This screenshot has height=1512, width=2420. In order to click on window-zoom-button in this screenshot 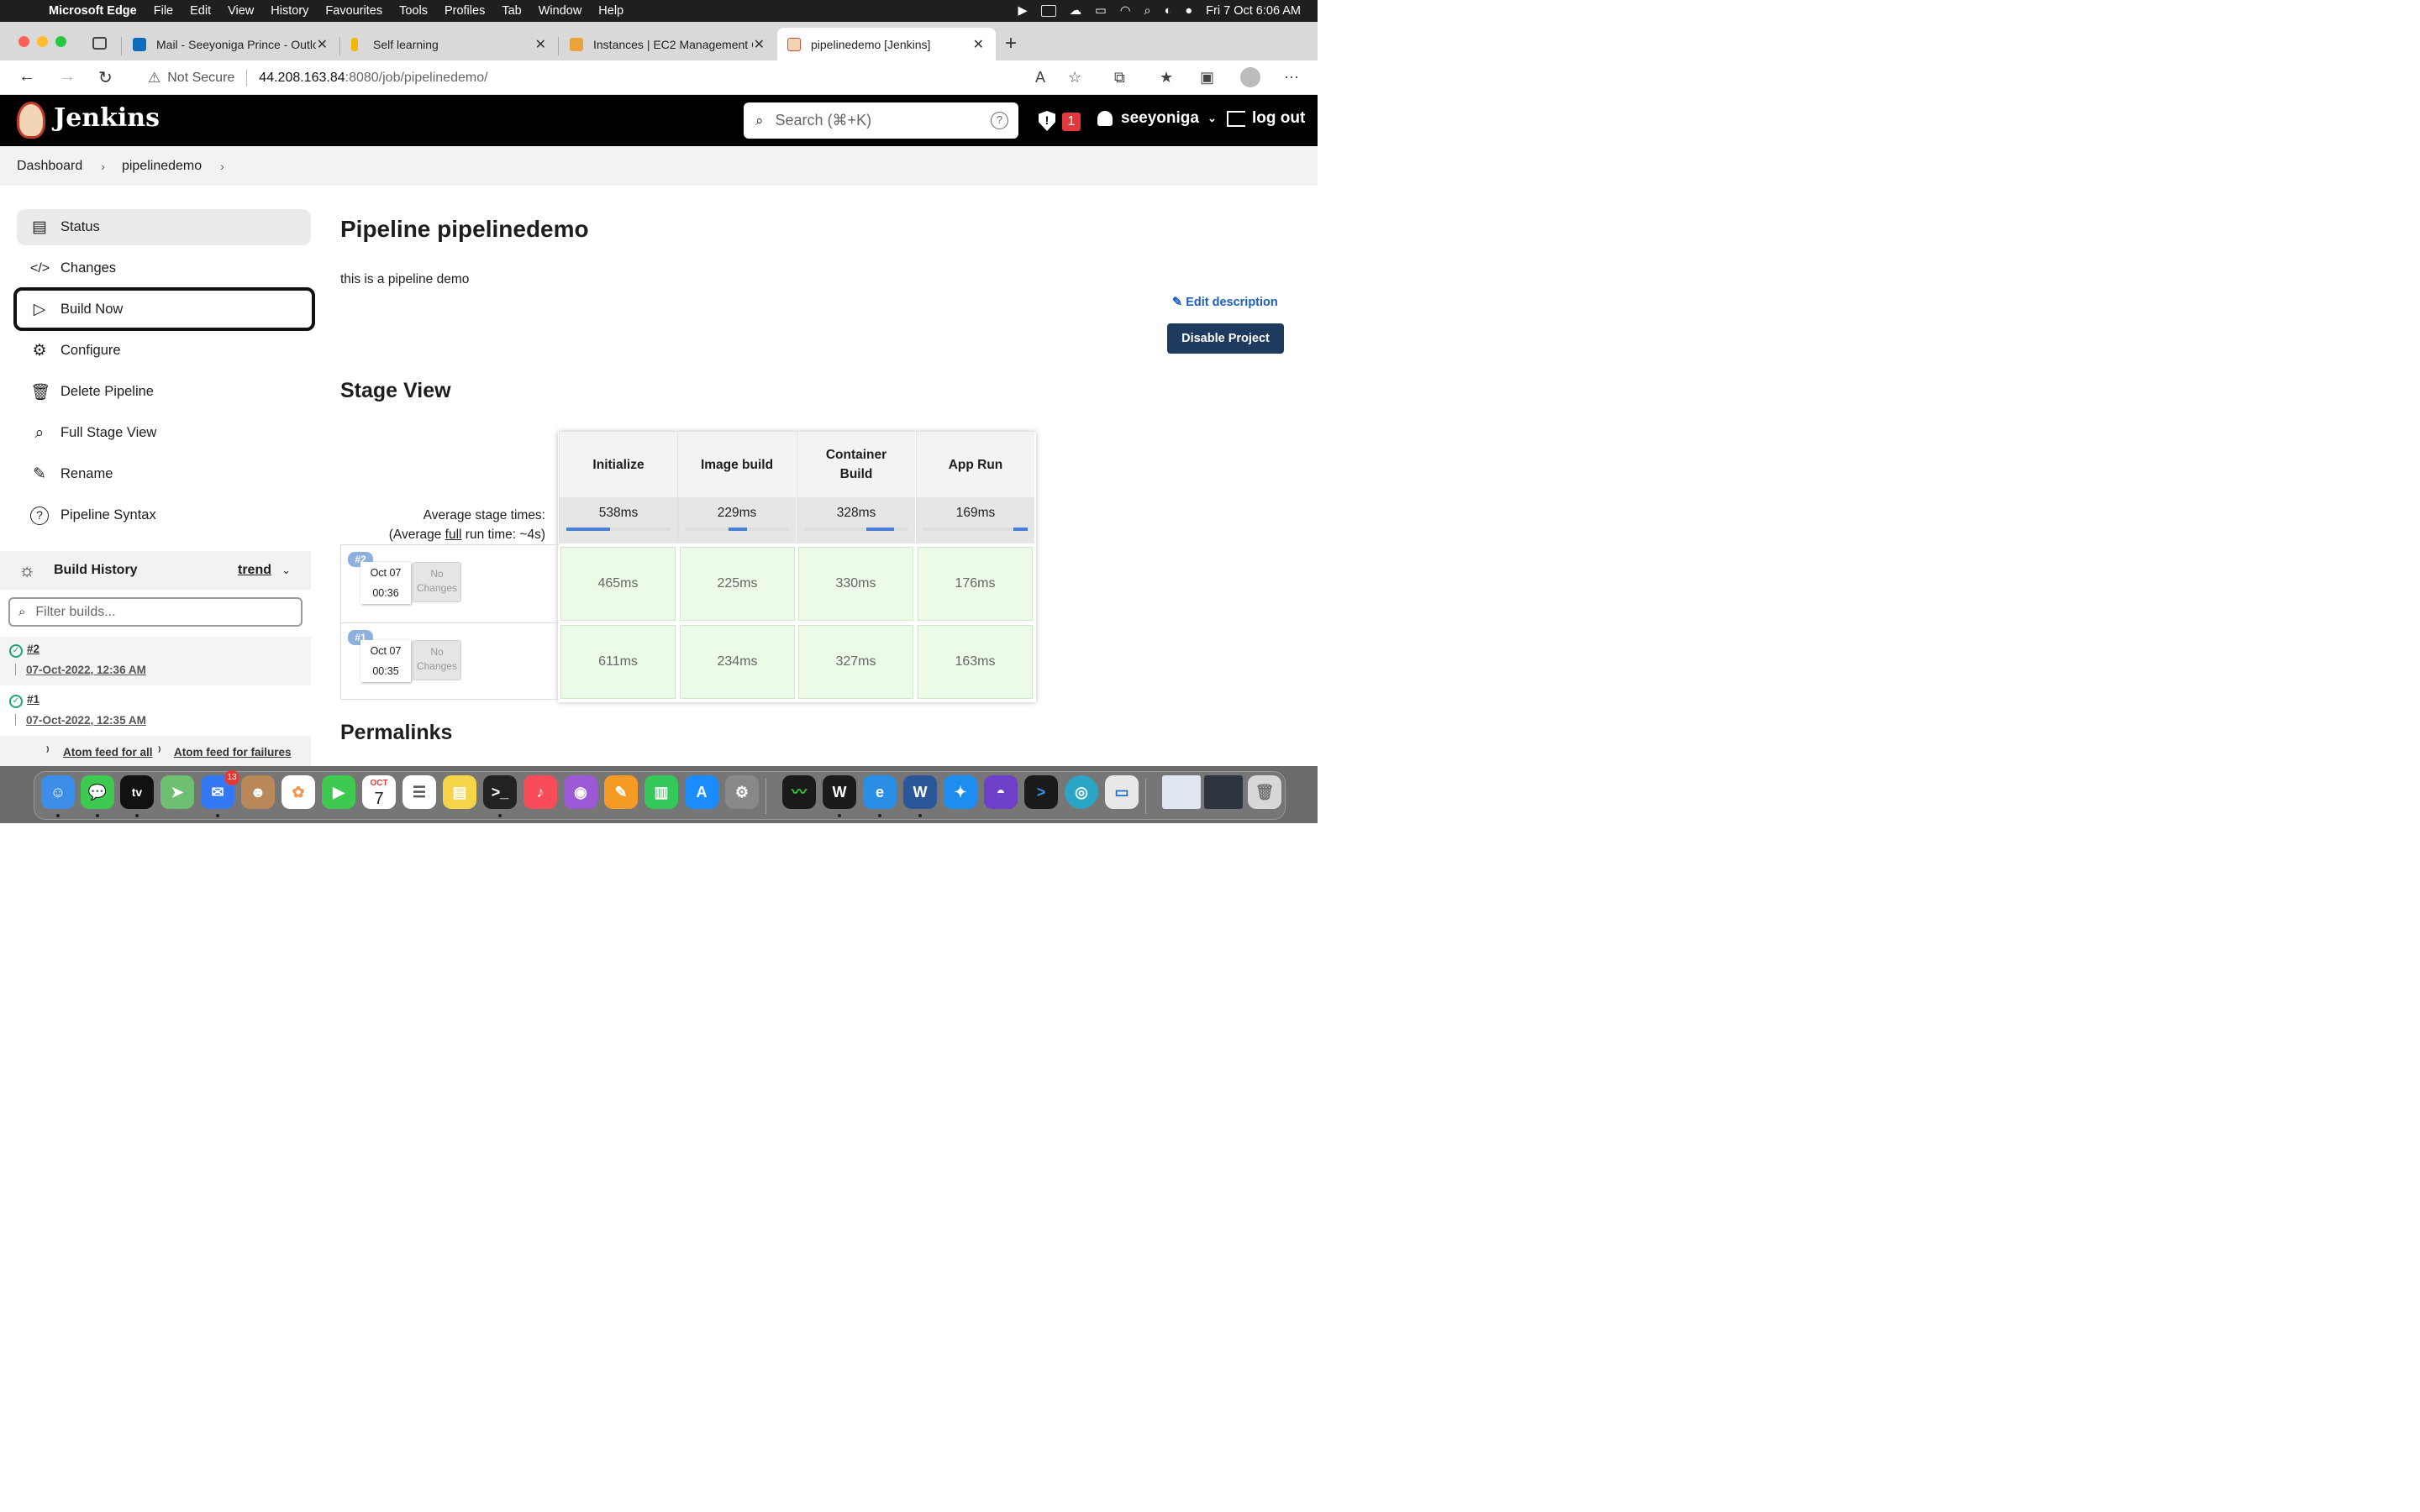, I will do `click(60, 41)`.